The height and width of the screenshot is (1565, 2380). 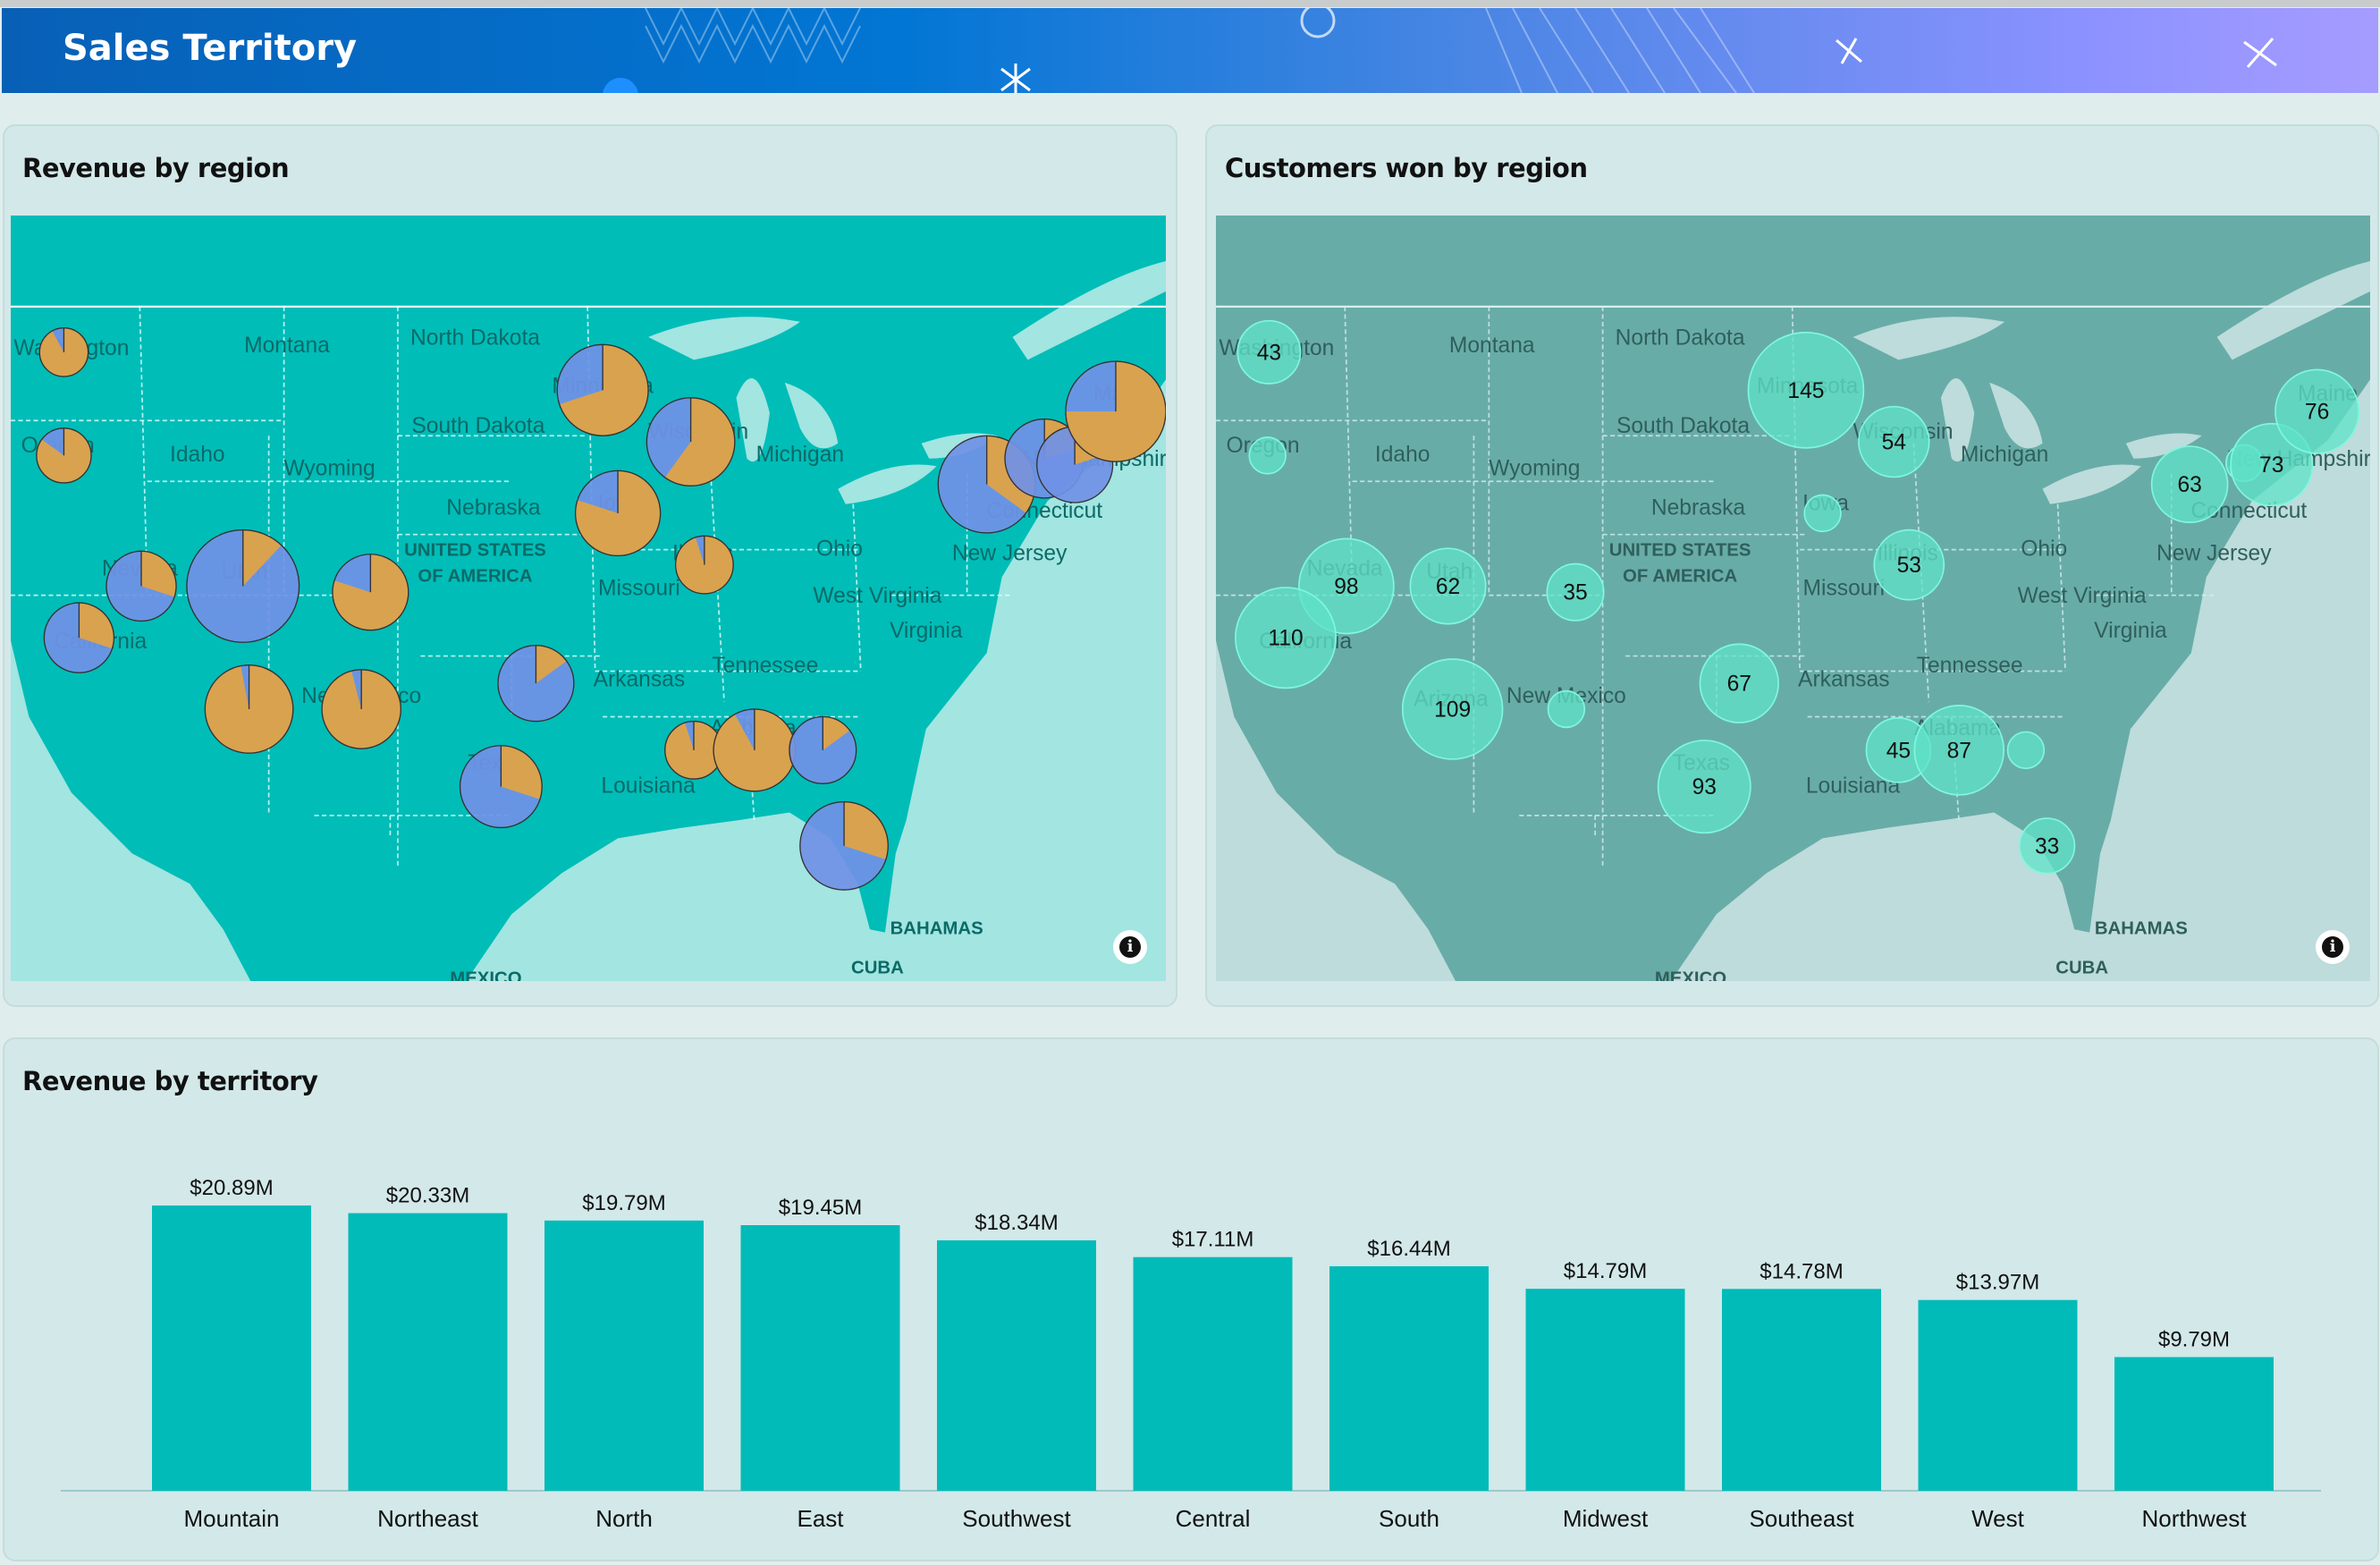 I want to click on bubble-label: 93, so click(x=1704, y=787).